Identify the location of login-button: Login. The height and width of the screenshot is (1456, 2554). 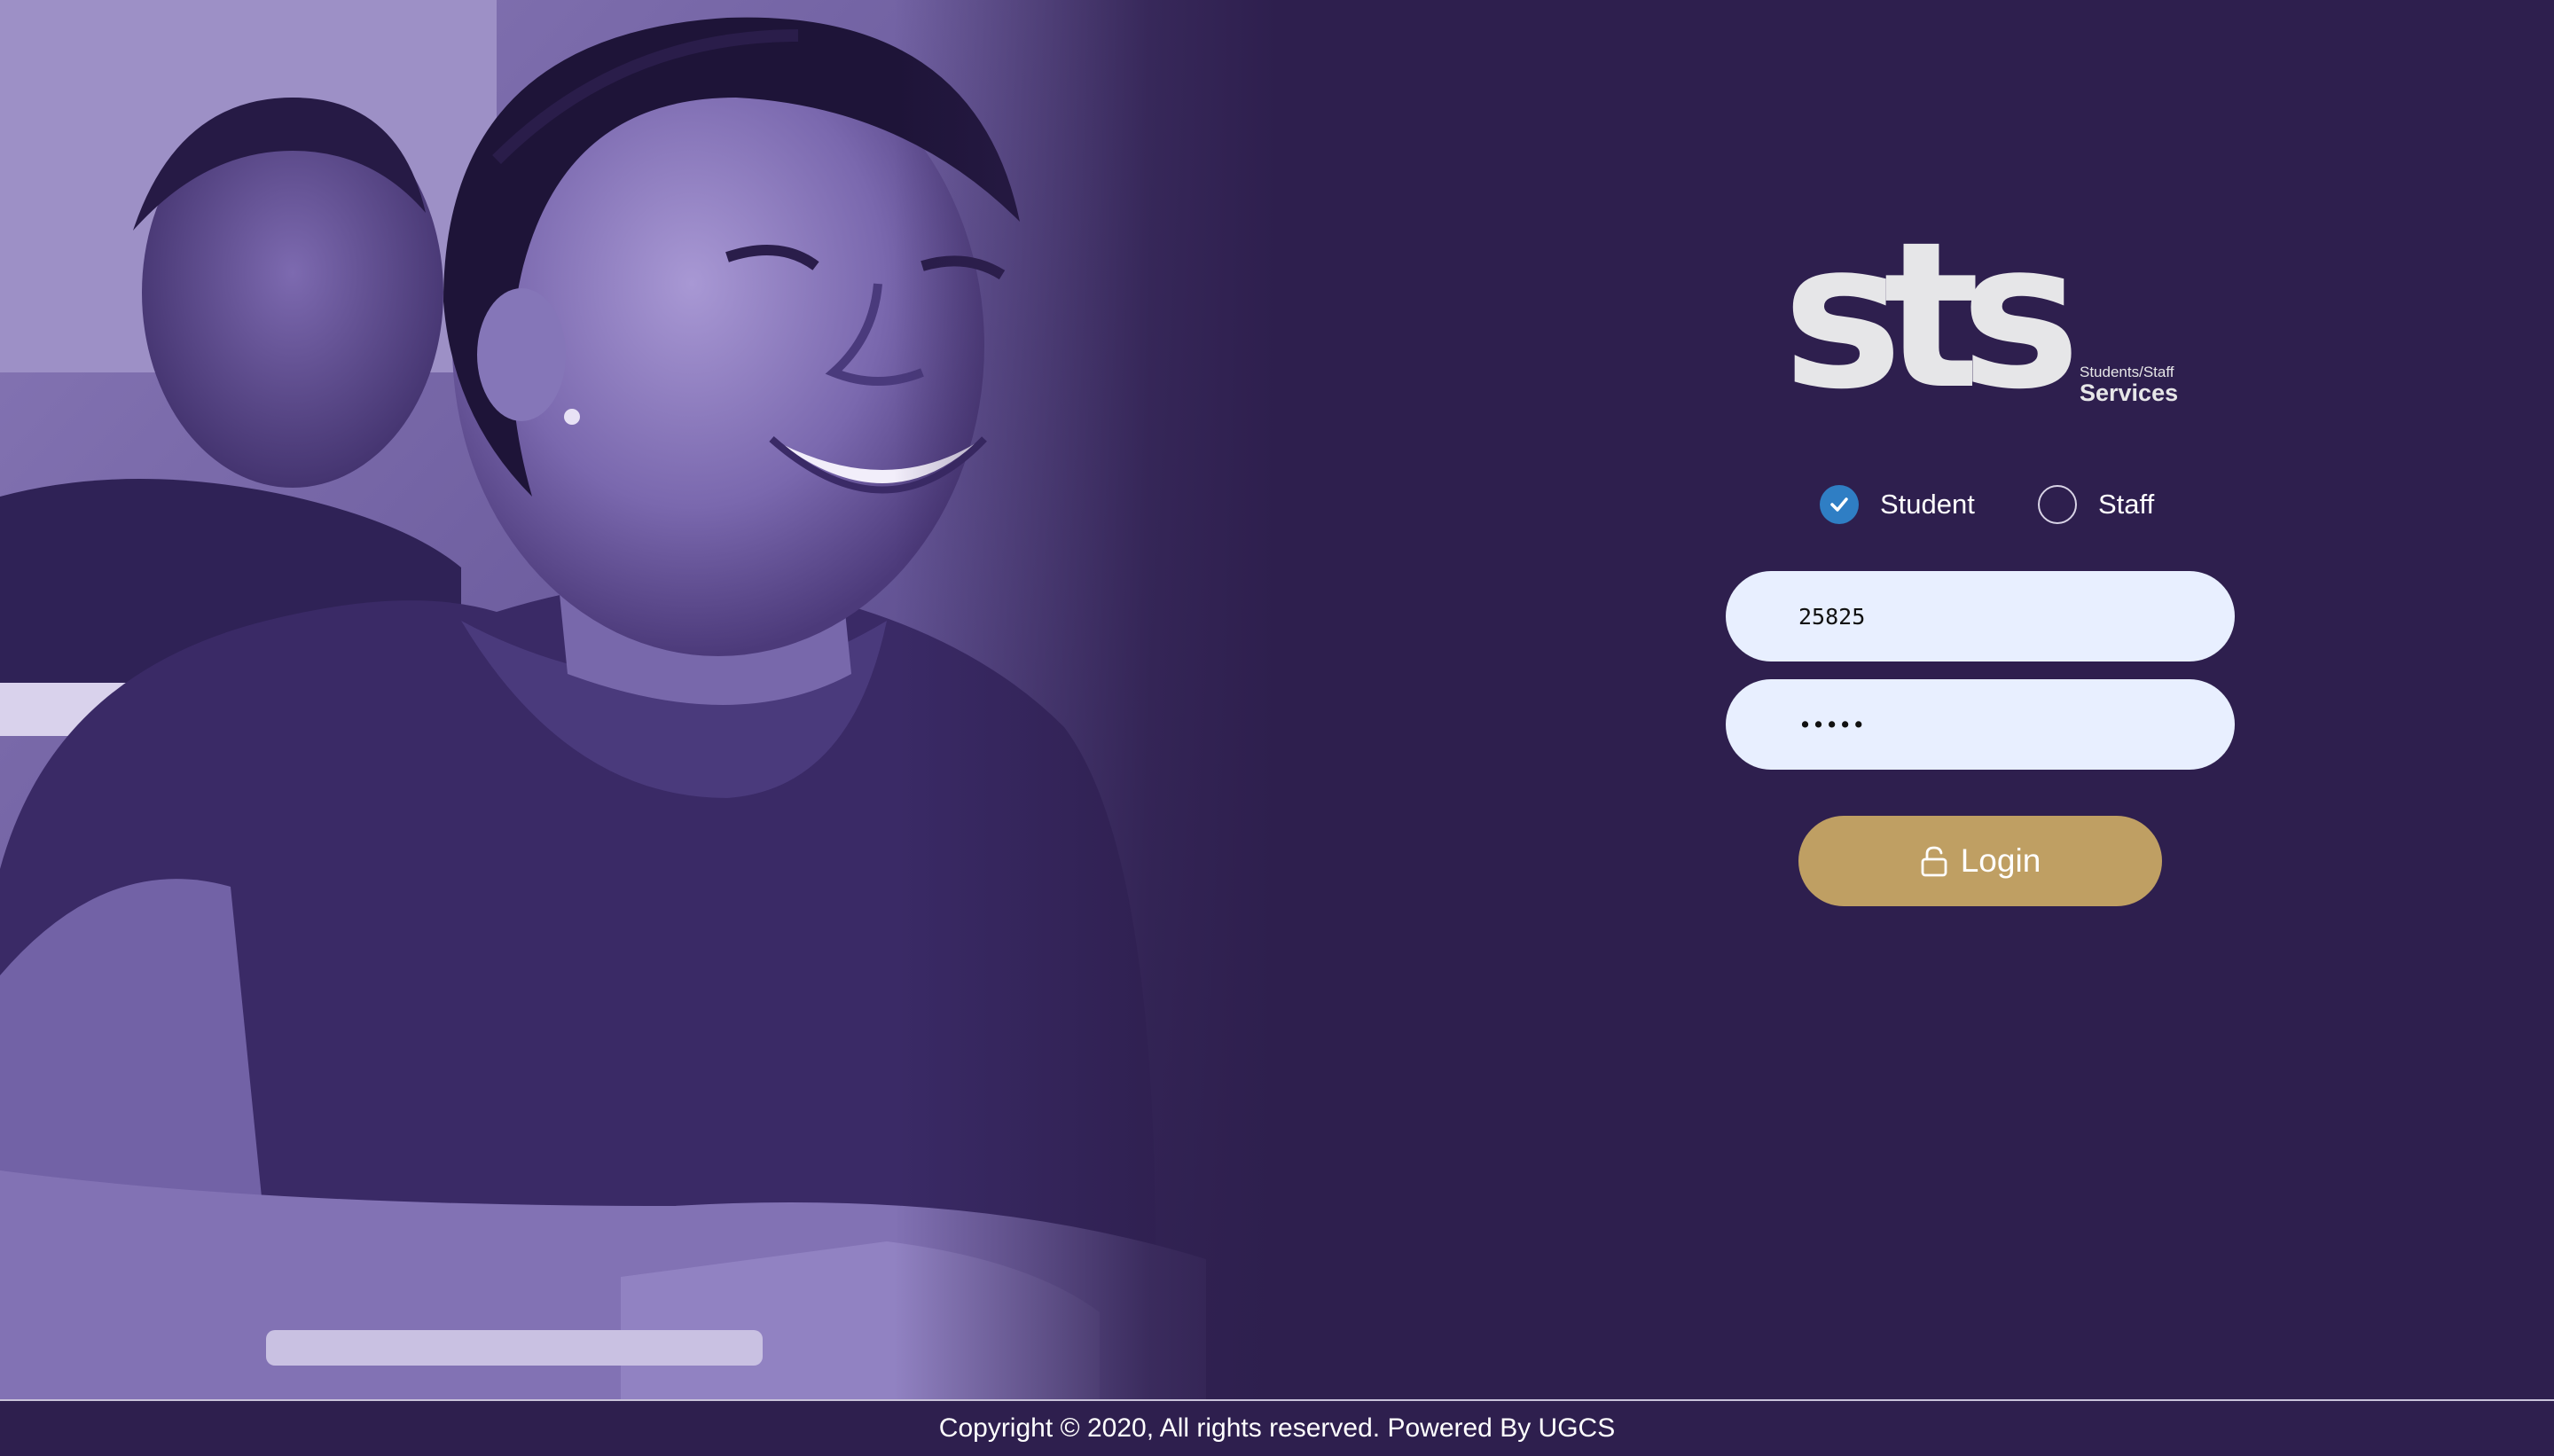
(1980, 861).